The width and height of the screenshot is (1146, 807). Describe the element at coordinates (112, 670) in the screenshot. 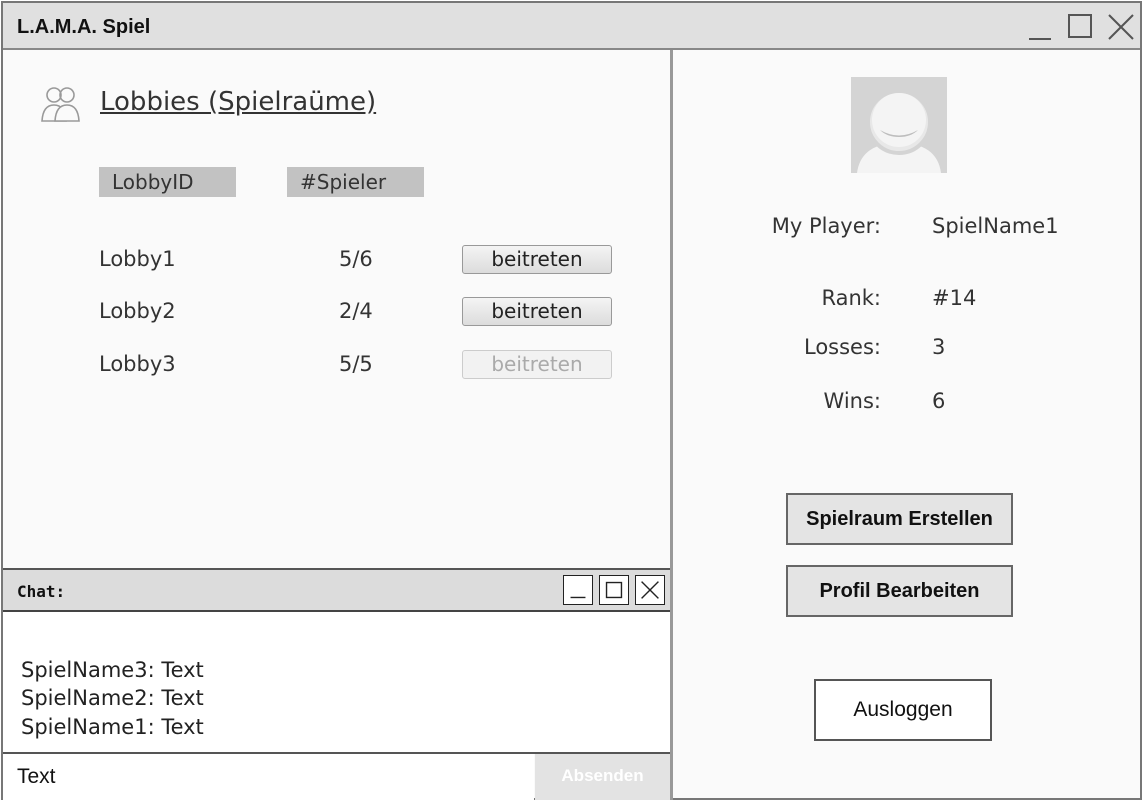

I see `chat-message: SpielName3: Text` at that location.